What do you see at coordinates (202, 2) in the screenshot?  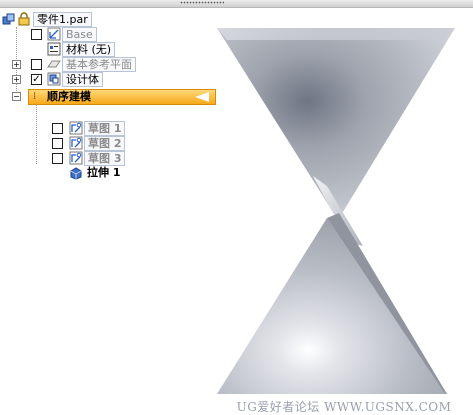 I see `splitter-grip` at bounding box center [202, 2].